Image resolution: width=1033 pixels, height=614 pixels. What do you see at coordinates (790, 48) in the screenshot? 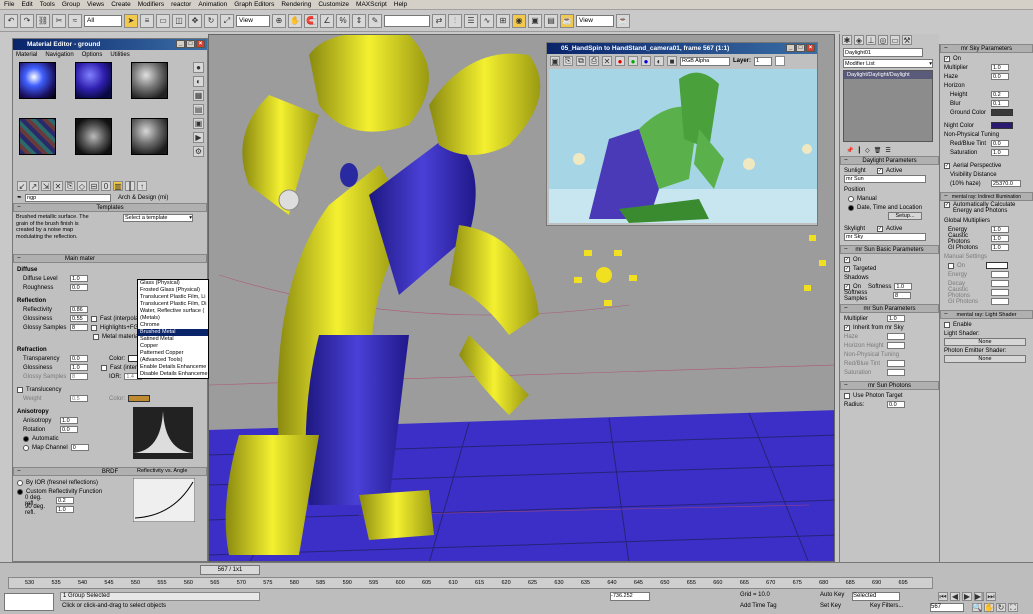
I see `minimize-icon: _` at bounding box center [790, 48].